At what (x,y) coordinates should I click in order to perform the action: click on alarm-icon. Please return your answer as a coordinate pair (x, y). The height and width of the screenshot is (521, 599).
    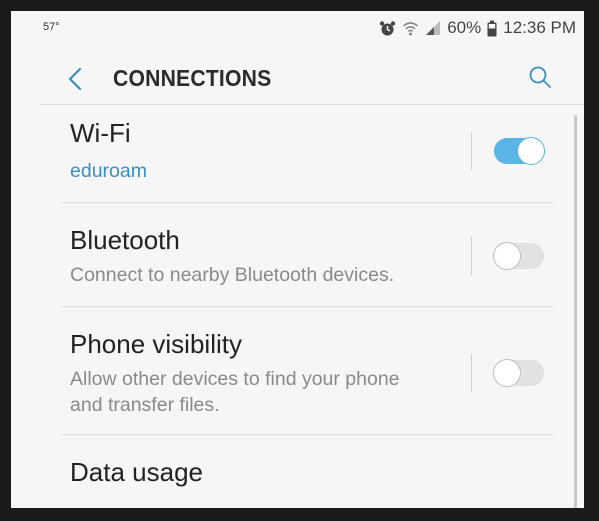
    Looking at the image, I should click on (387, 28).